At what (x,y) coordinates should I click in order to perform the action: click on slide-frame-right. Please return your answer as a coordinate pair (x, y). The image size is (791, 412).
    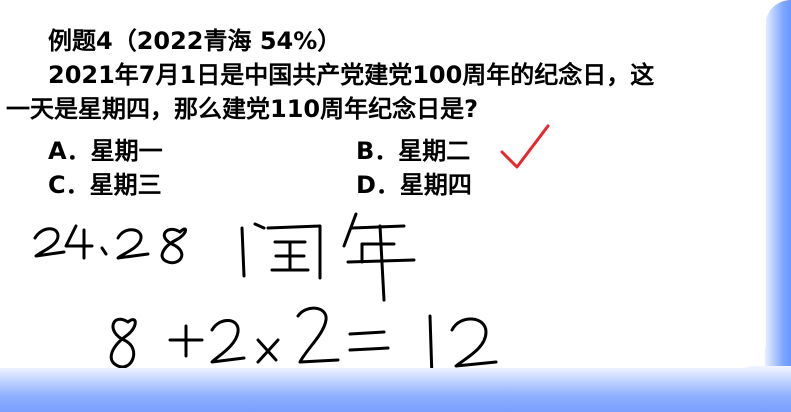
    Looking at the image, I should click on (778, 206).